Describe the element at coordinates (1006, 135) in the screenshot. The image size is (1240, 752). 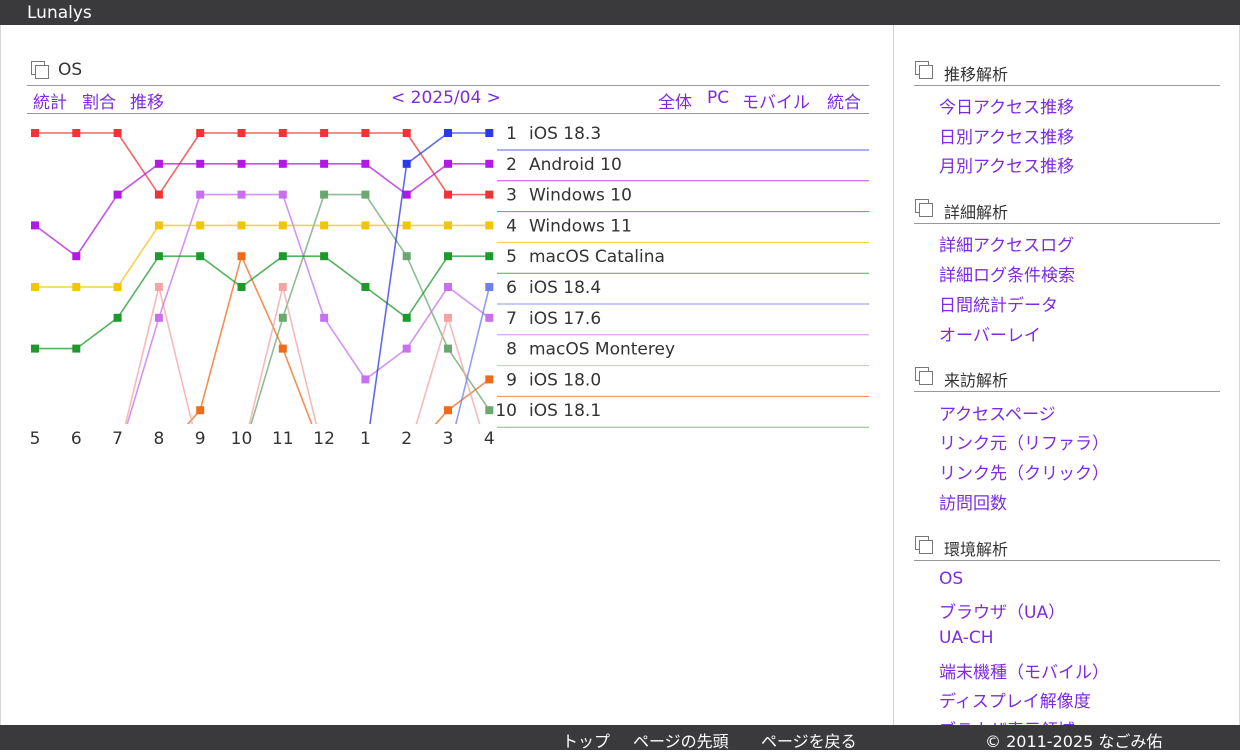
I see `sidebar-link-daily-trend: 日別アクセス推移` at that location.